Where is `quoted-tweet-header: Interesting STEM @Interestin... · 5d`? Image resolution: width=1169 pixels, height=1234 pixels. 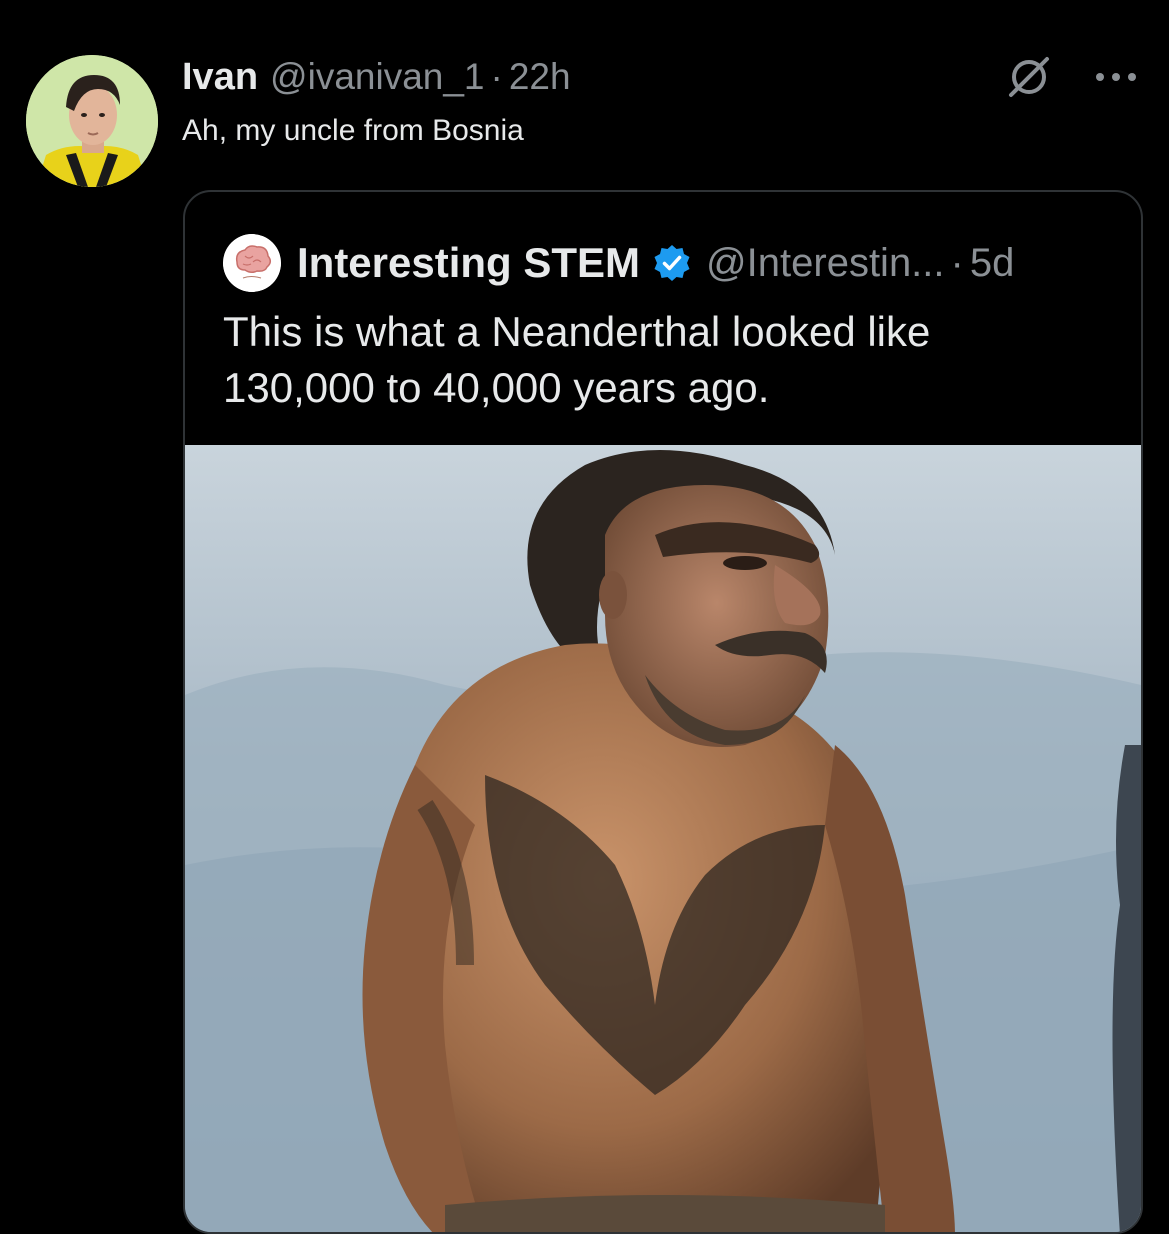 quoted-tweet-header: Interesting STEM @Interestin... · 5d is located at coordinates (618, 263).